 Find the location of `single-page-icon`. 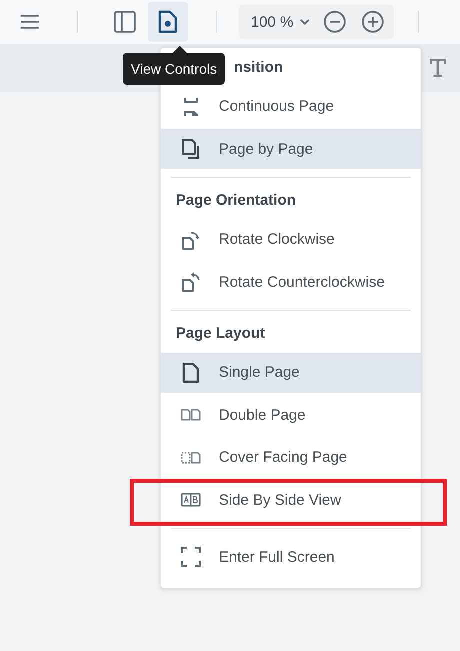

single-page-icon is located at coordinates (191, 372).